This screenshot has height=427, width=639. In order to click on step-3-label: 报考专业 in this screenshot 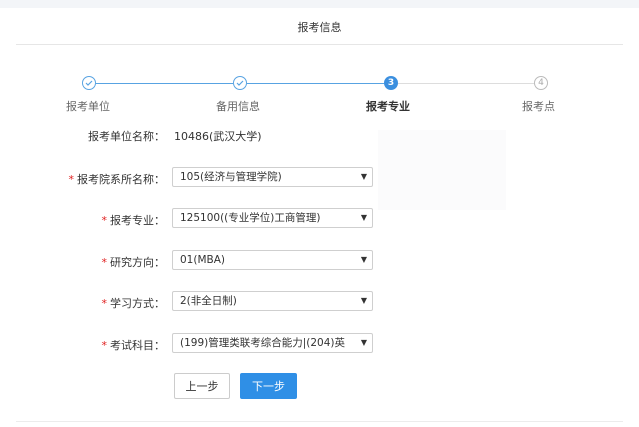, I will do `click(388, 106)`.